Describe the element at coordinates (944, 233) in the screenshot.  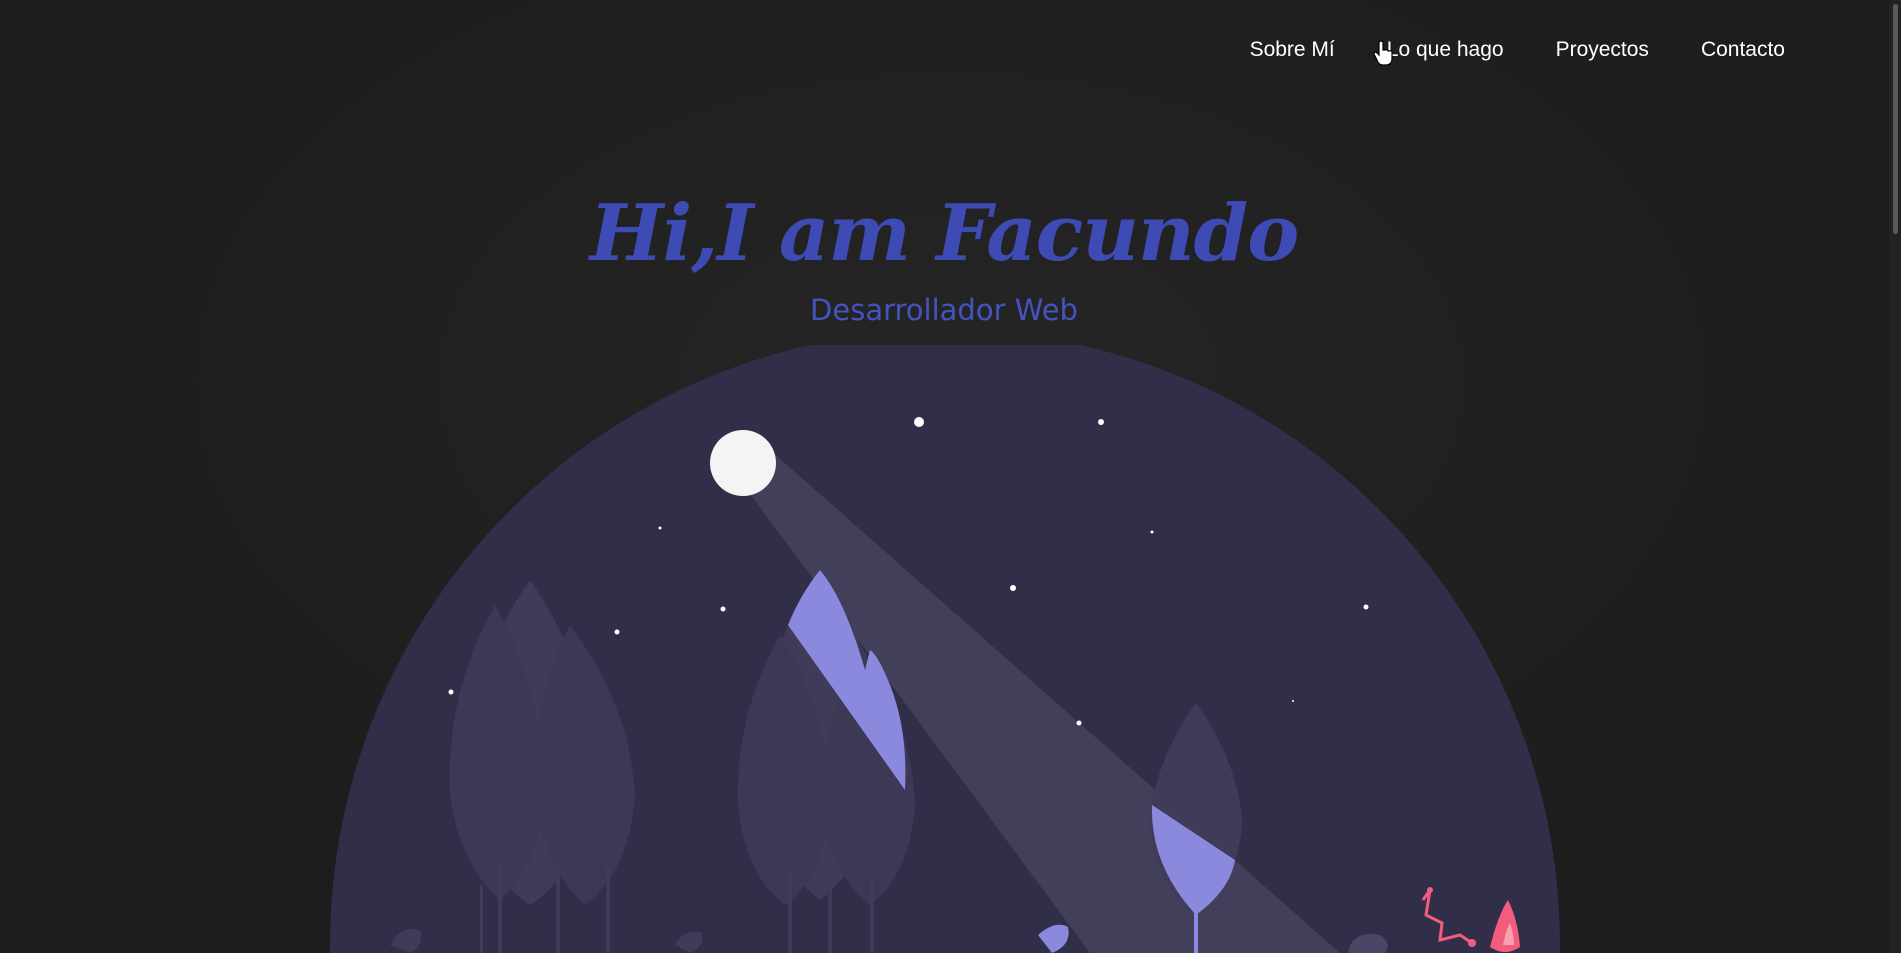
I see `hero-title: Hi,I am Facundo` at that location.